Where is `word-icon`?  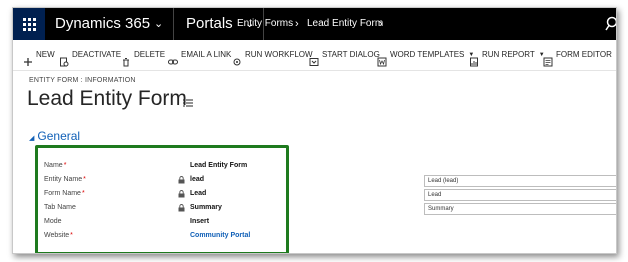 word-icon is located at coordinates (382, 58).